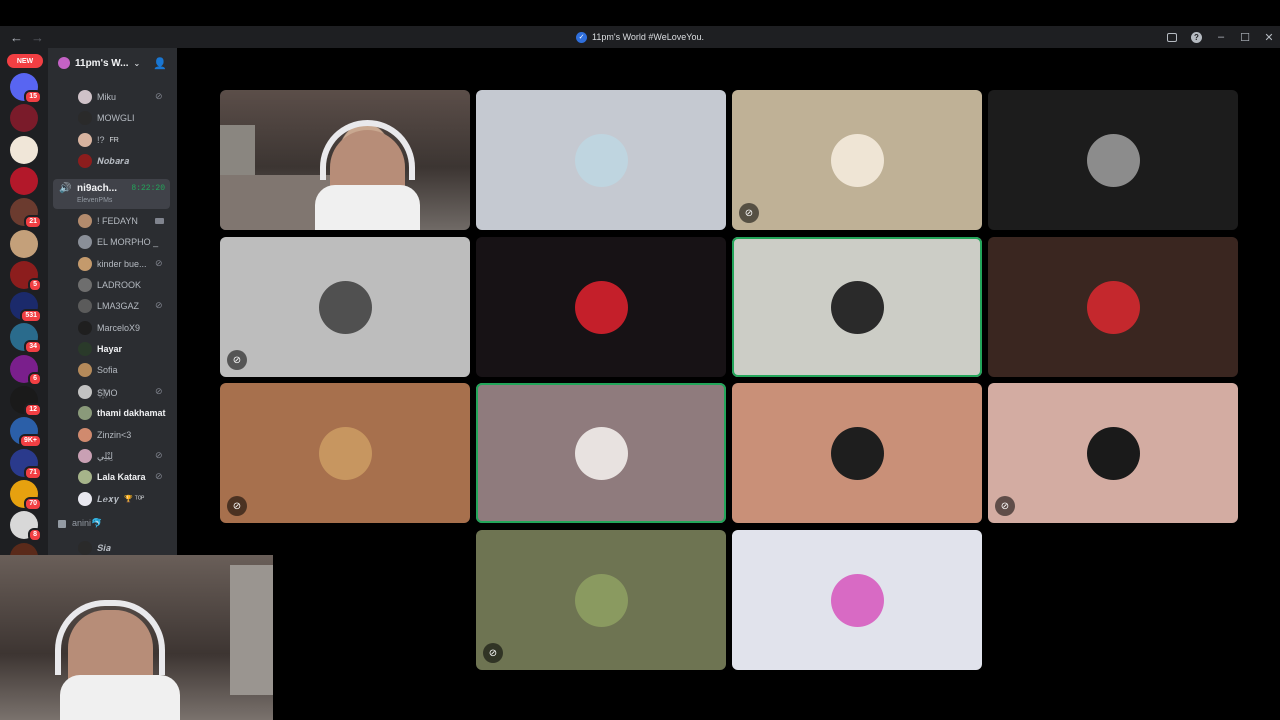 Image resolution: width=1280 pixels, height=720 pixels. I want to click on help-icon: ?, so click(1196, 37).